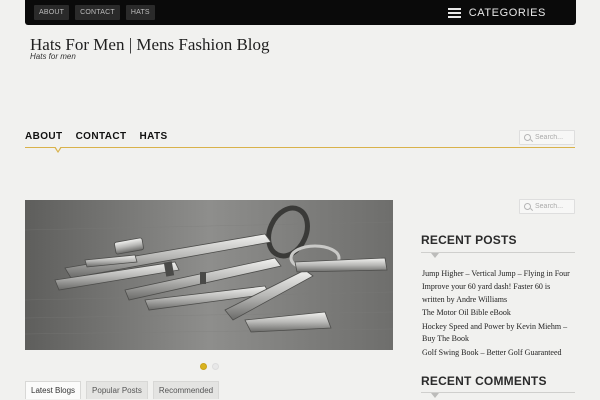  I want to click on main-nav-contact: CONTACT, so click(101, 136).